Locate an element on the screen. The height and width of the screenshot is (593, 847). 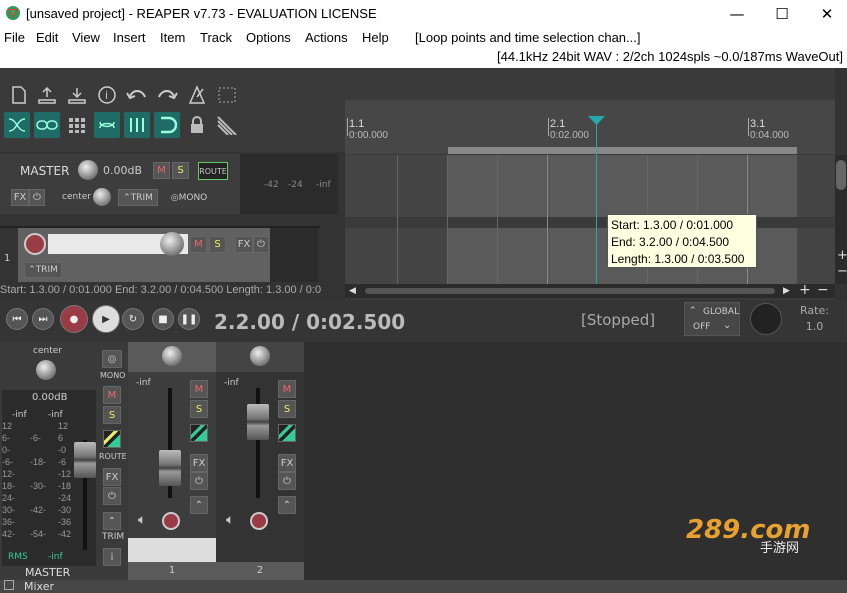
strip-2-speaker-icon: 🔈︎ is located at coordinates (230, 520).